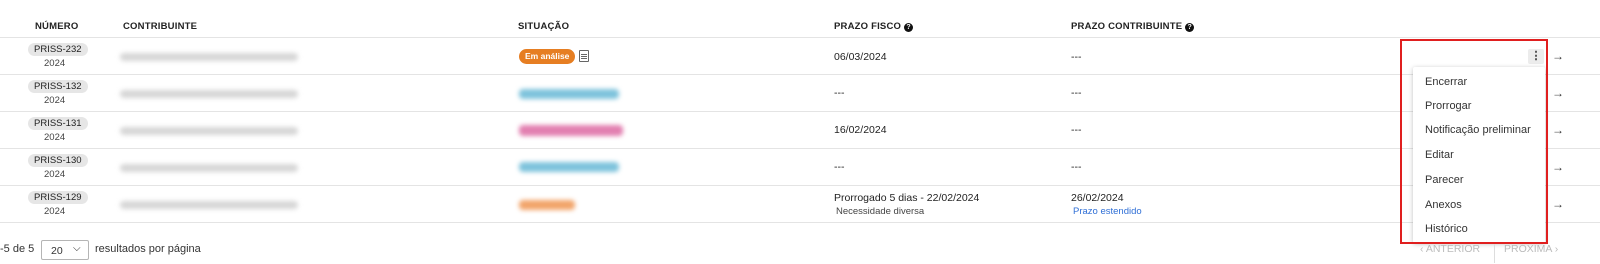 The height and width of the screenshot is (264, 1600). I want to click on col-header-numero: NÚMERO, so click(57, 26).